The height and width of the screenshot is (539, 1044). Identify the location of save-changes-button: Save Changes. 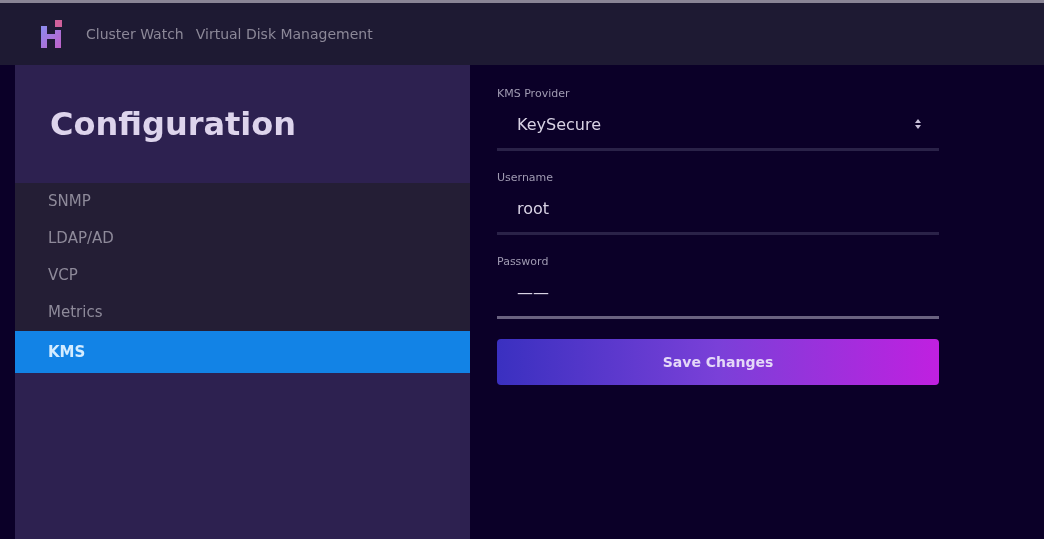
(718, 362).